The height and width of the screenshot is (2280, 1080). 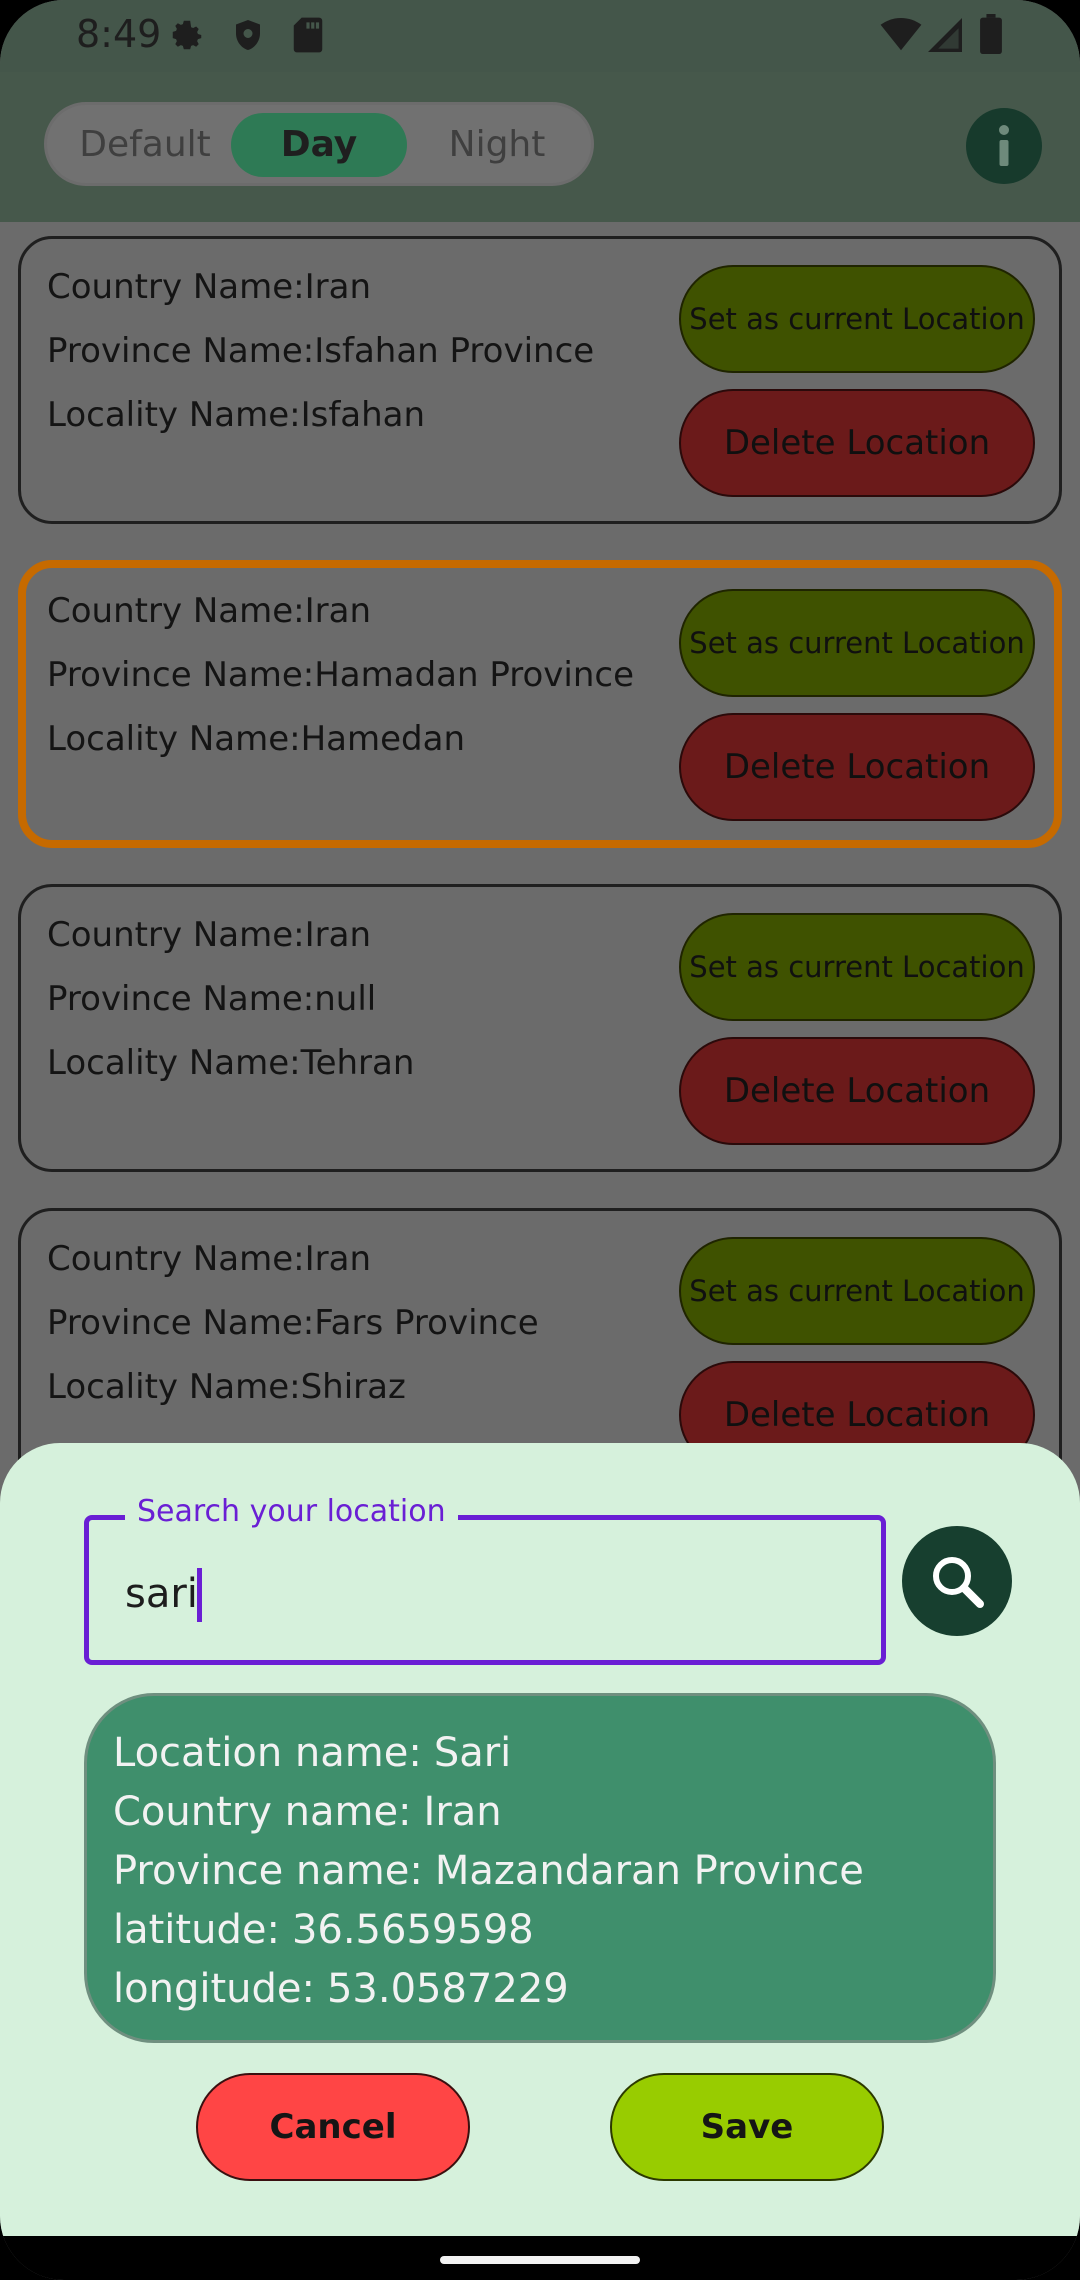 What do you see at coordinates (293, 1323) in the screenshot?
I see `province-name: Province Name:Fars Province` at bounding box center [293, 1323].